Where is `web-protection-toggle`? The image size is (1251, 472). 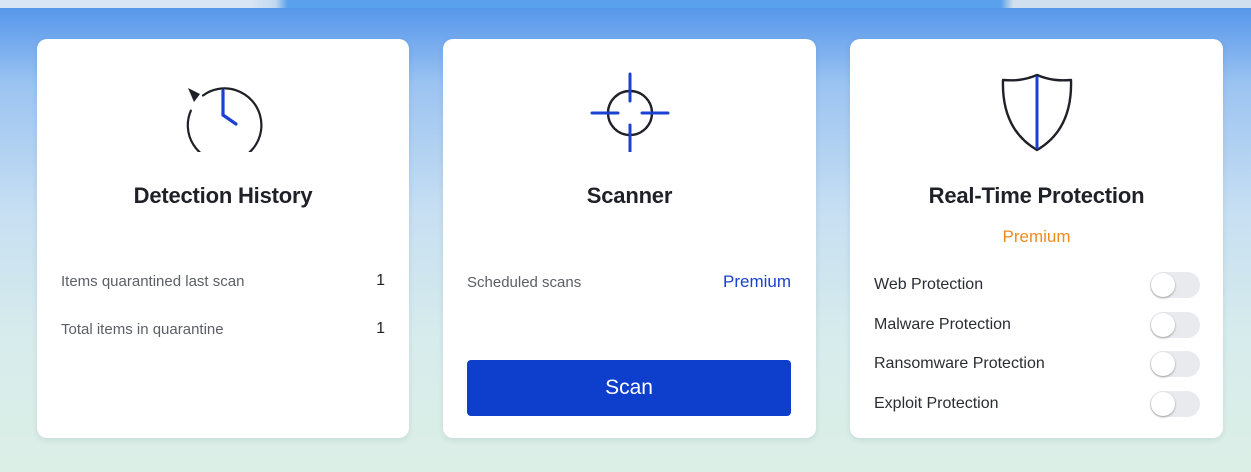 web-protection-toggle is located at coordinates (1175, 285).